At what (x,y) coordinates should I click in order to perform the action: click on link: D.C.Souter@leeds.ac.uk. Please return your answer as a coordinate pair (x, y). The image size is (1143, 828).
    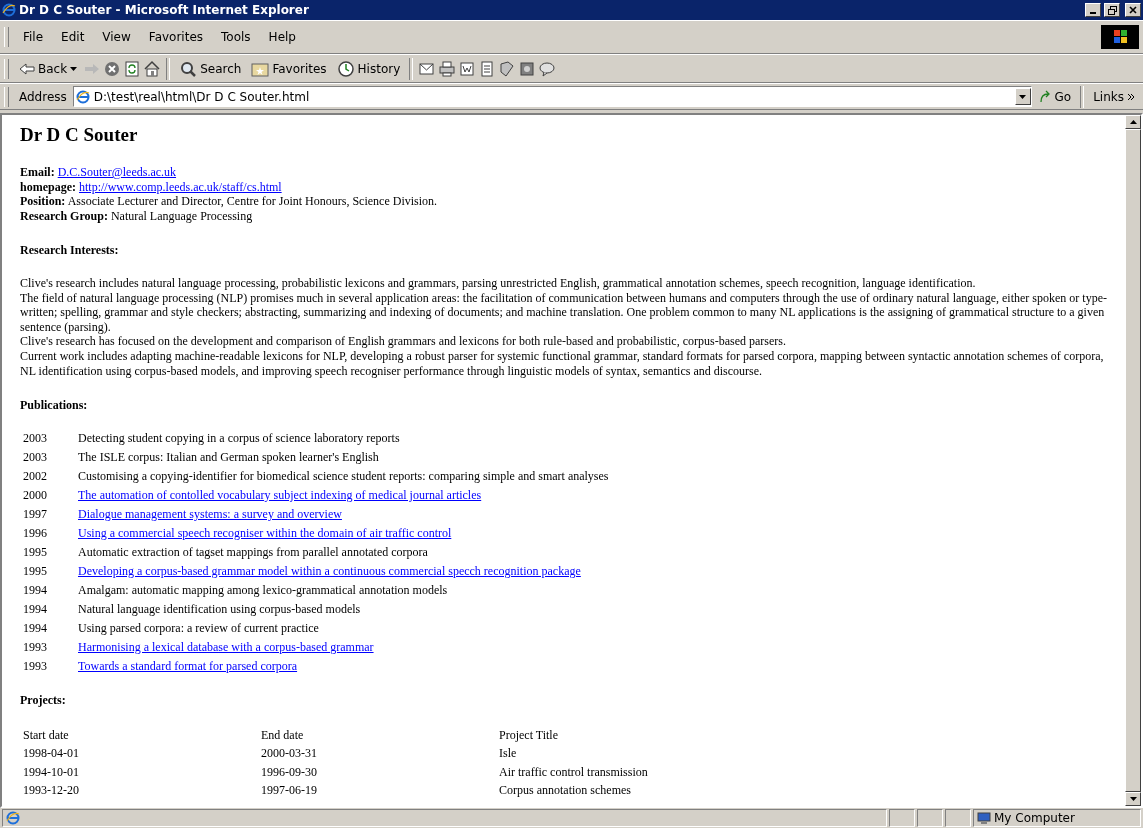
    Looking at the image, I should click on (117, 172).